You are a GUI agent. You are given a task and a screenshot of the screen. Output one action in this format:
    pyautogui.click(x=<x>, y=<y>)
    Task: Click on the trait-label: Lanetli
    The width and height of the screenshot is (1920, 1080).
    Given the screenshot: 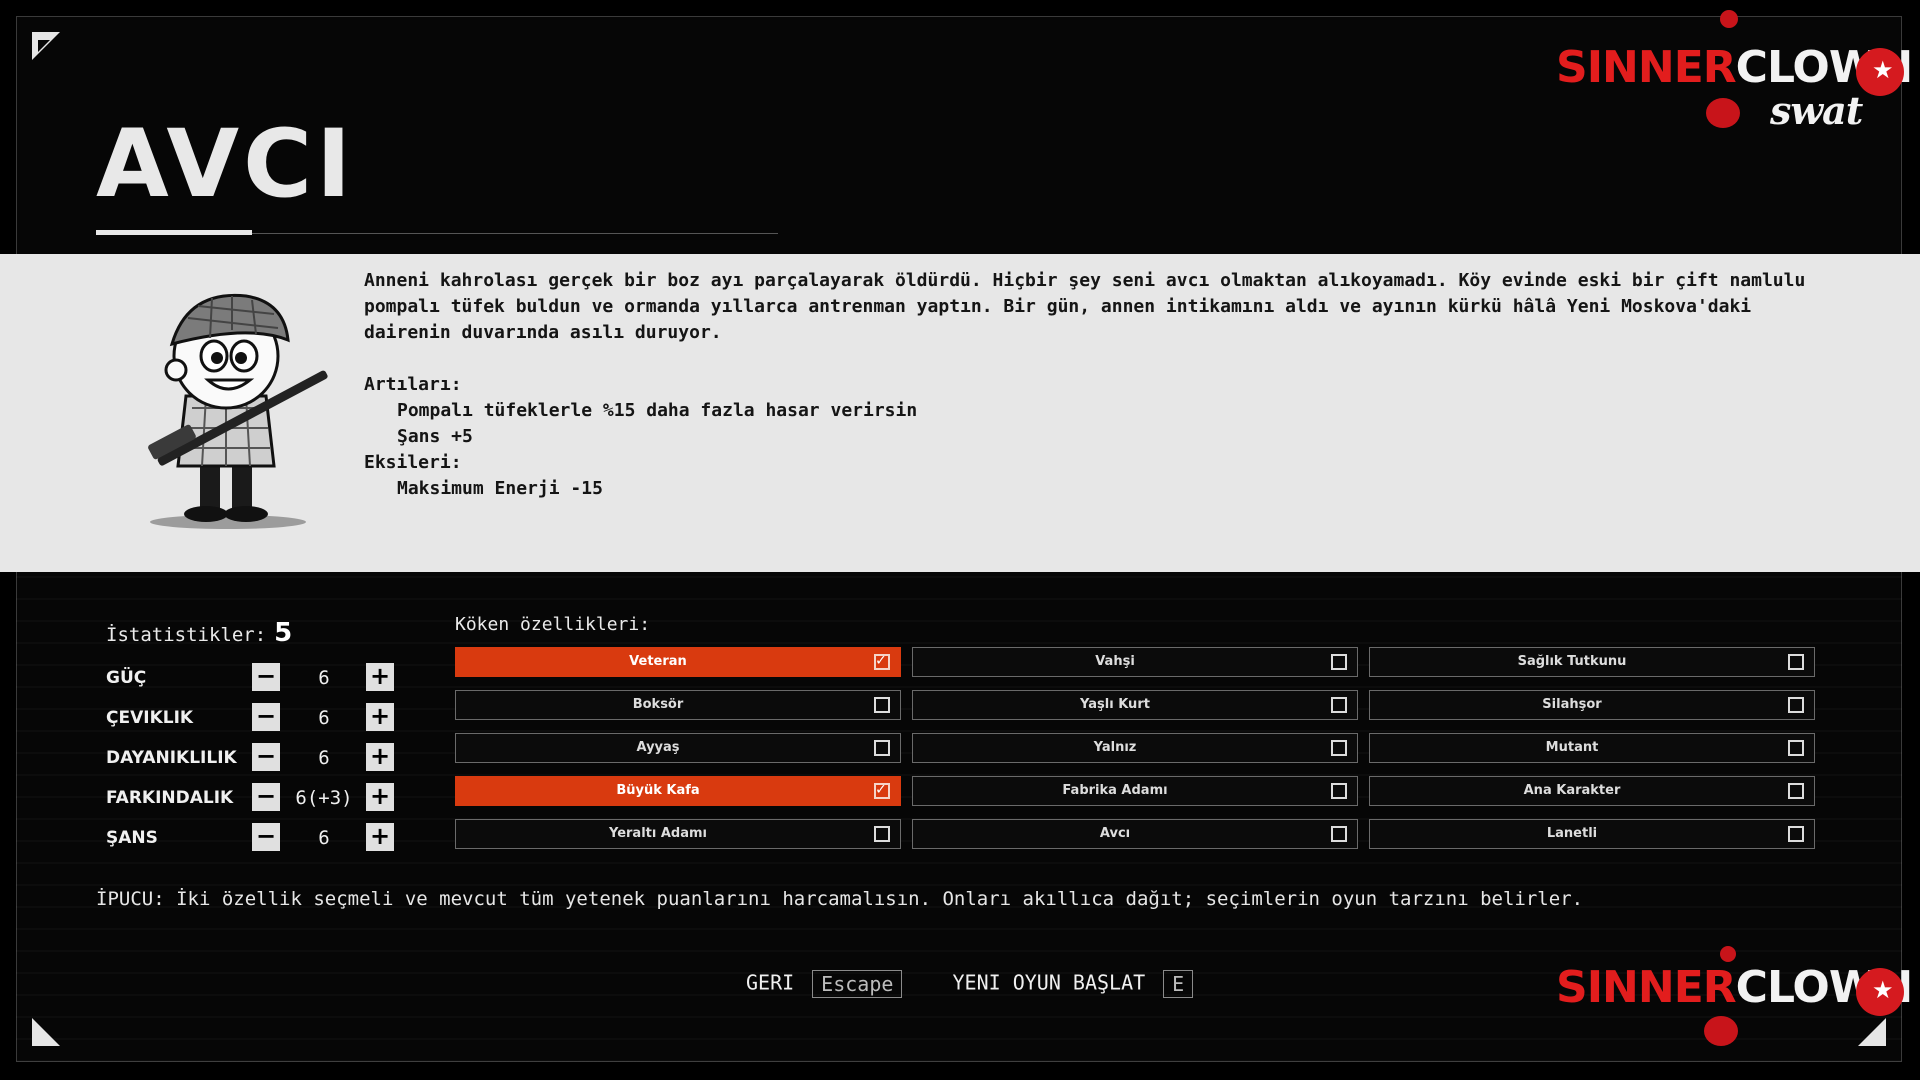 What is the action you would take?
    pyautogui.click(x=1572, y=833)
    